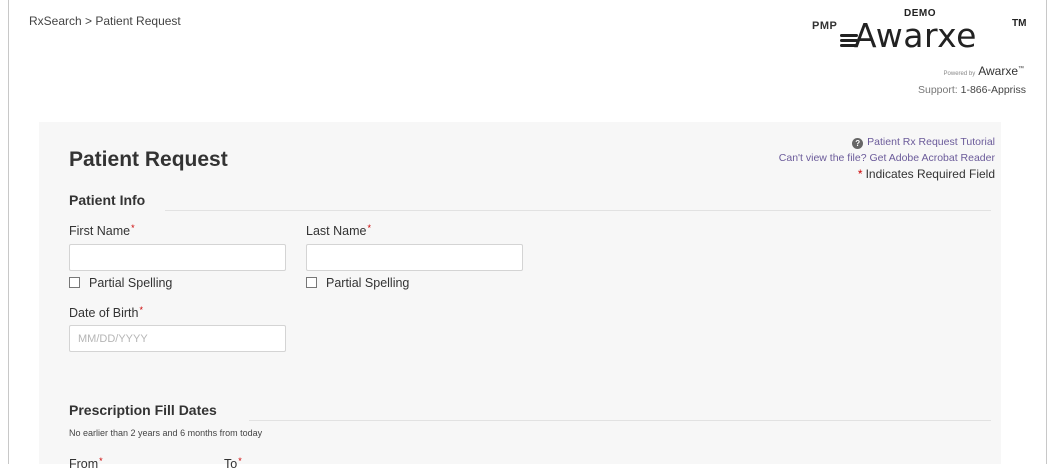  Describe the element at coordinates (860, 174) in the screenshot. I see `required-star: *` at that location.